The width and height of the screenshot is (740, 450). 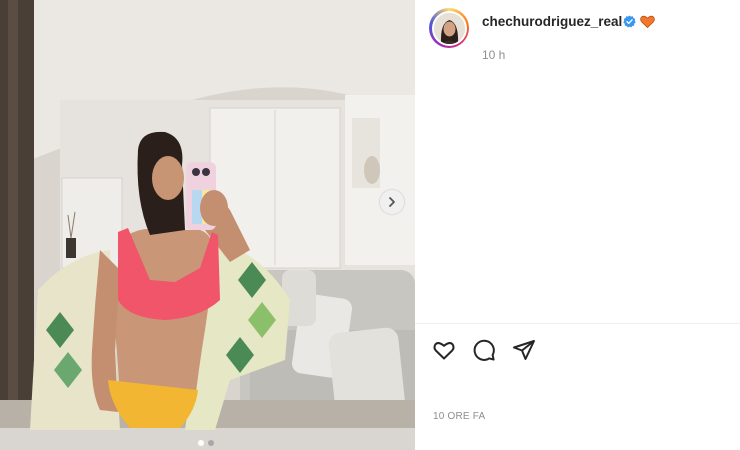 What do you see at coordinates (444, 350) in the screenshot?
I see `heart-outline-icon` at bounding box center [444, 350].